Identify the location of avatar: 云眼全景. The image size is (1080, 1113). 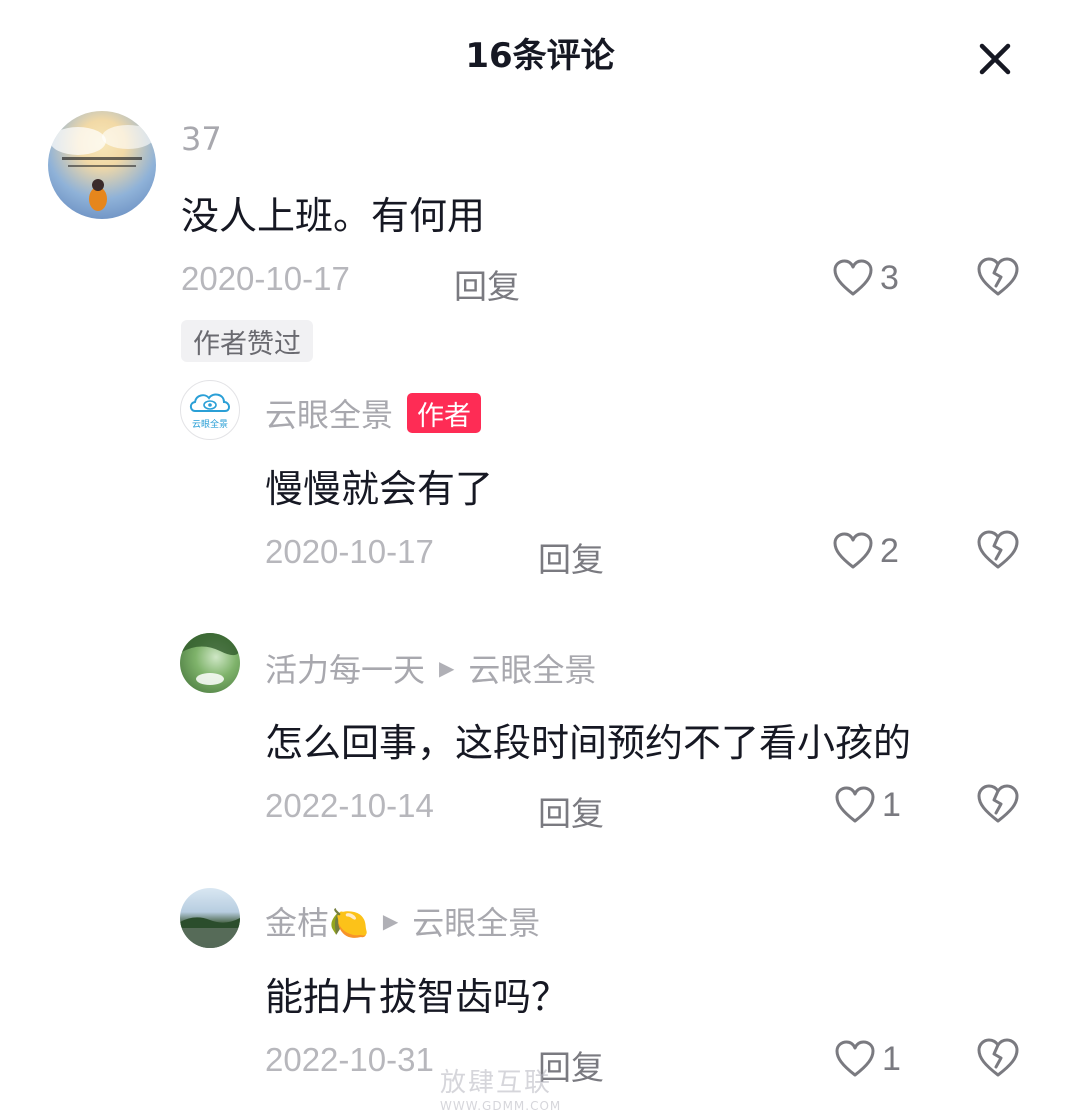
(210, 410).